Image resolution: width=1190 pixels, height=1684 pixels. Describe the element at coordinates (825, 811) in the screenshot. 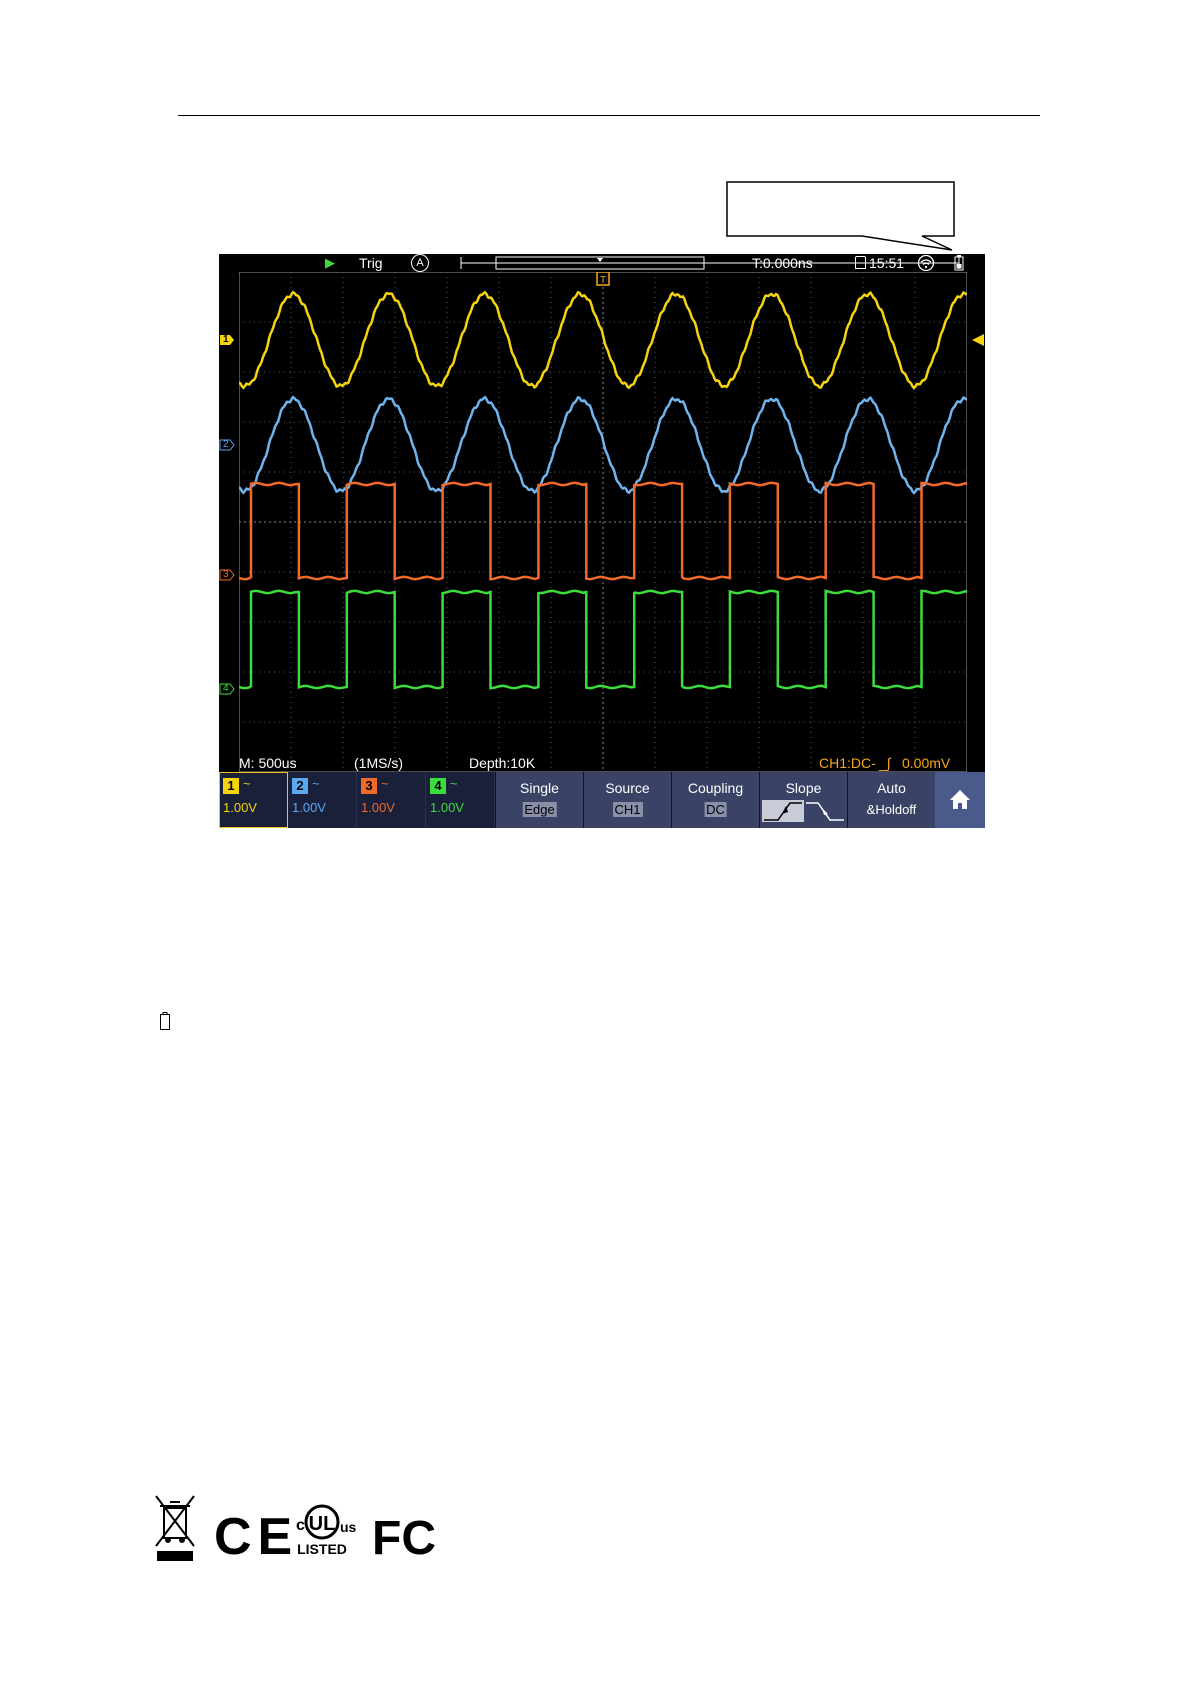

I see `slope-falling-icon` at that location.